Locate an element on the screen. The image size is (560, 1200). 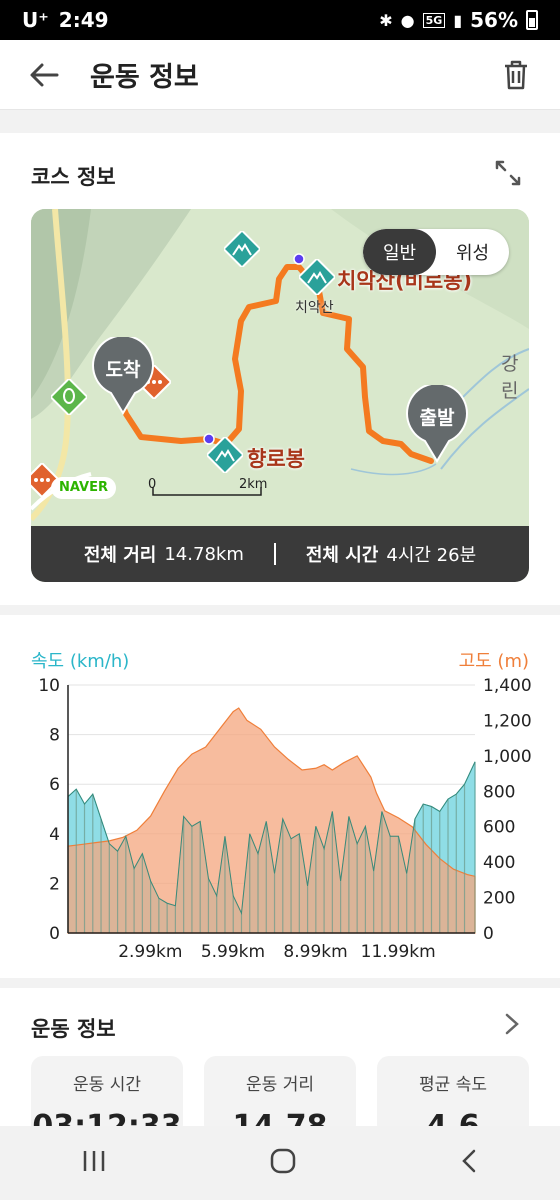
y2-tick-label: 200 is located at coordinates (499, 899).